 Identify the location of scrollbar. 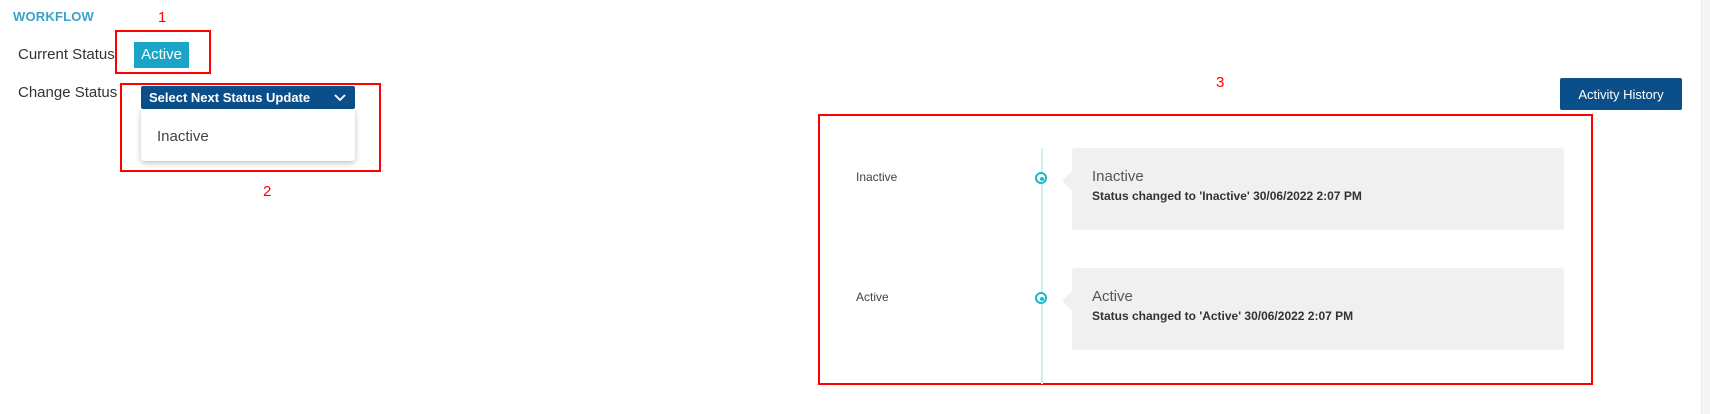
(1705, 207).